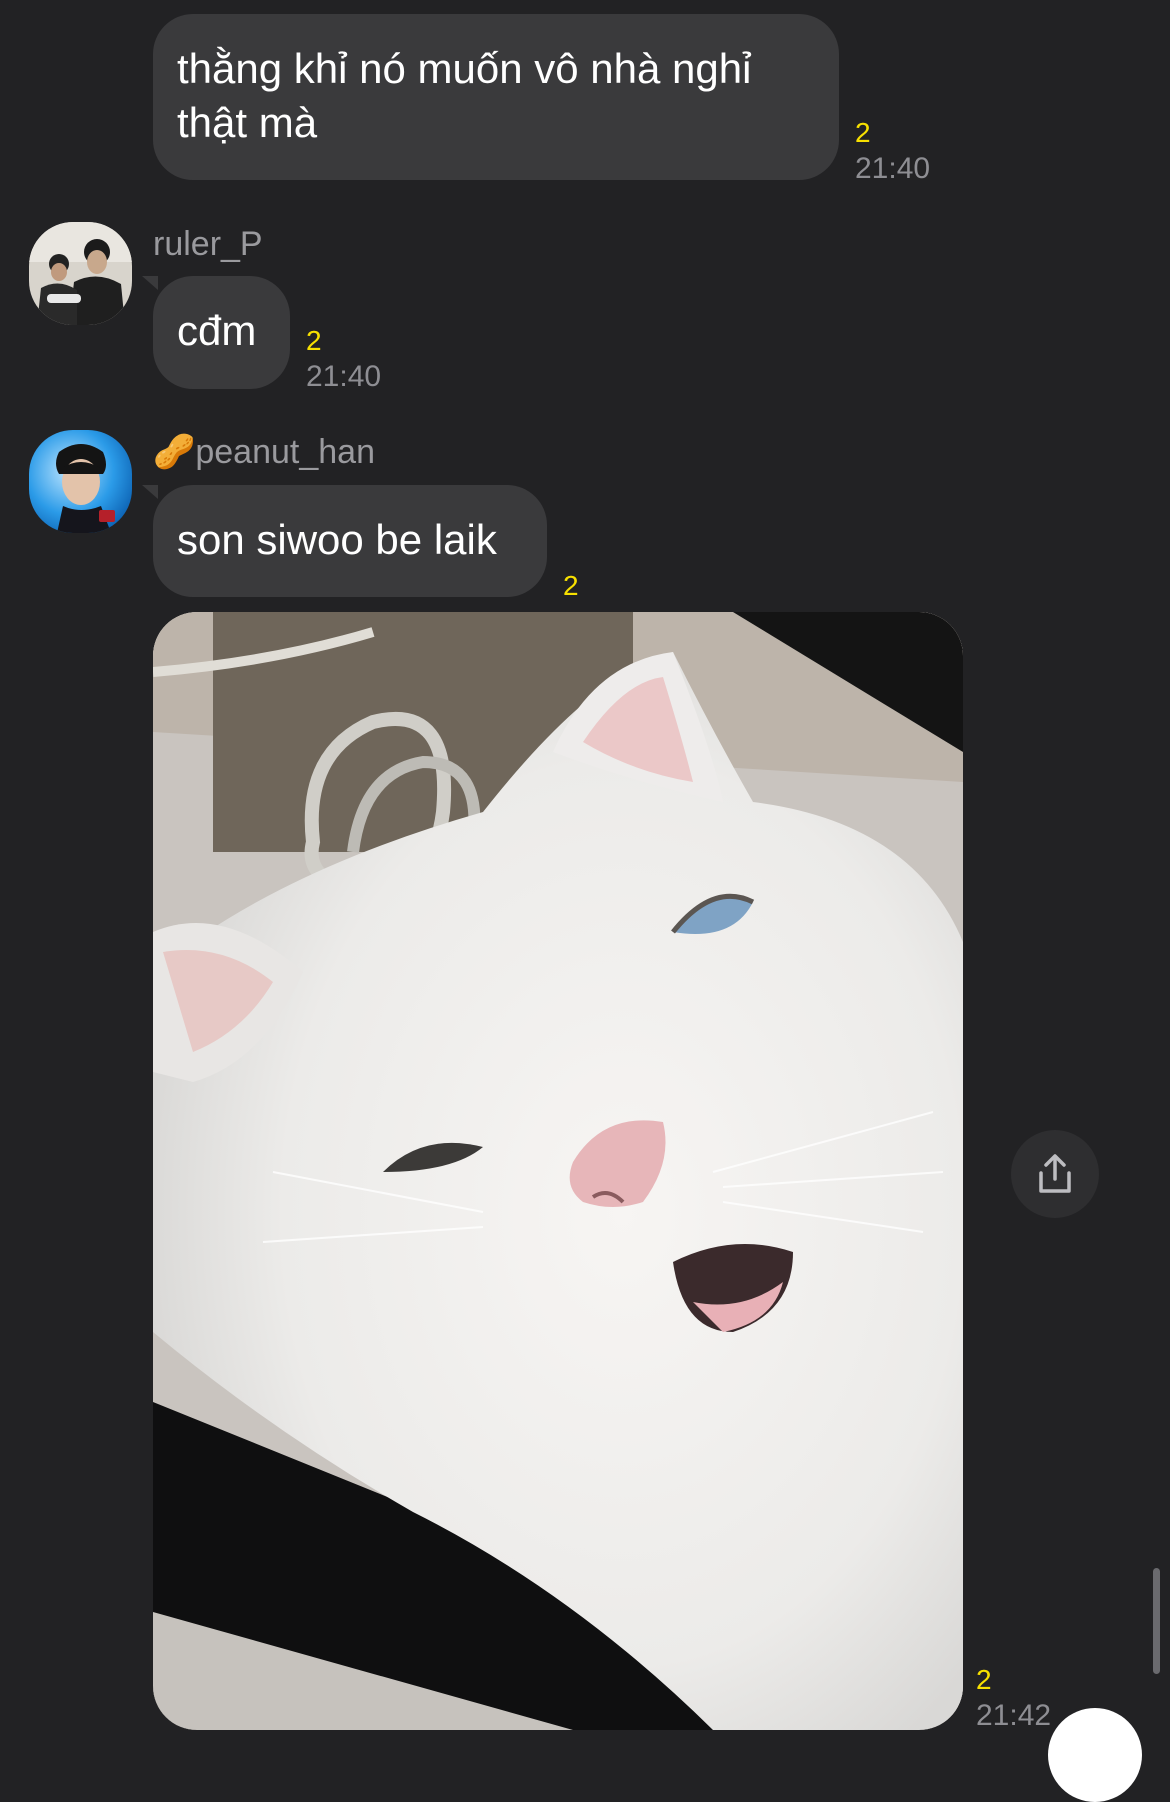  What do you see at coordinates (1095, 1755) in the screenshot?
I see `scroll-down-button` at bounding box center [1095, 1755].